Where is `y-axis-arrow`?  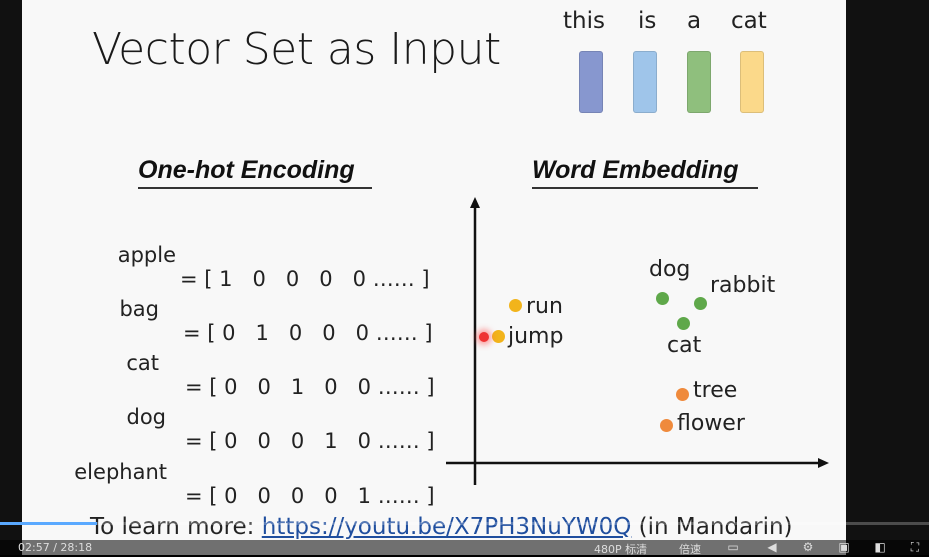
y-axis-arrow is located at coordinates (475, 202).